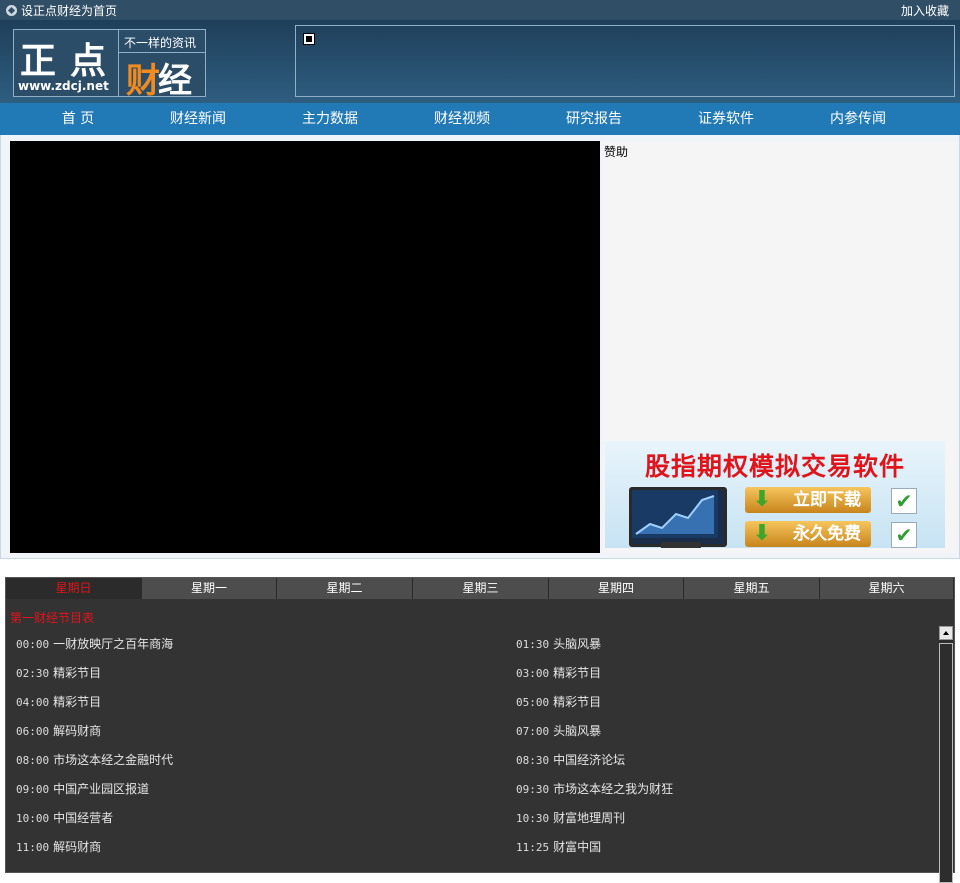  What do you see at coordinates (33, 847) in the screenshot?
I see `program-time: 11:00` at bounding box center [33, 847].